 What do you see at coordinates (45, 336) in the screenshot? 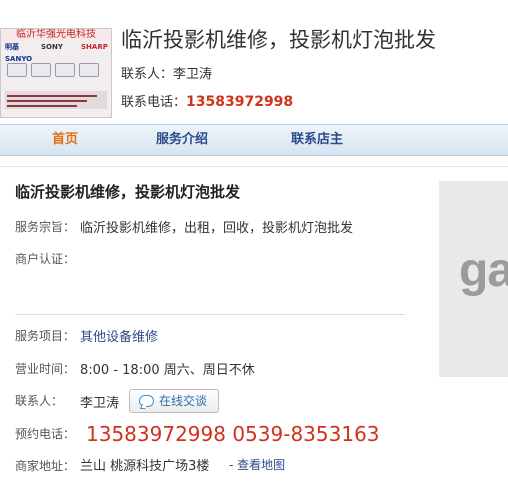
I see `service-label: 服务项目：` at bounding box center [45, 336].